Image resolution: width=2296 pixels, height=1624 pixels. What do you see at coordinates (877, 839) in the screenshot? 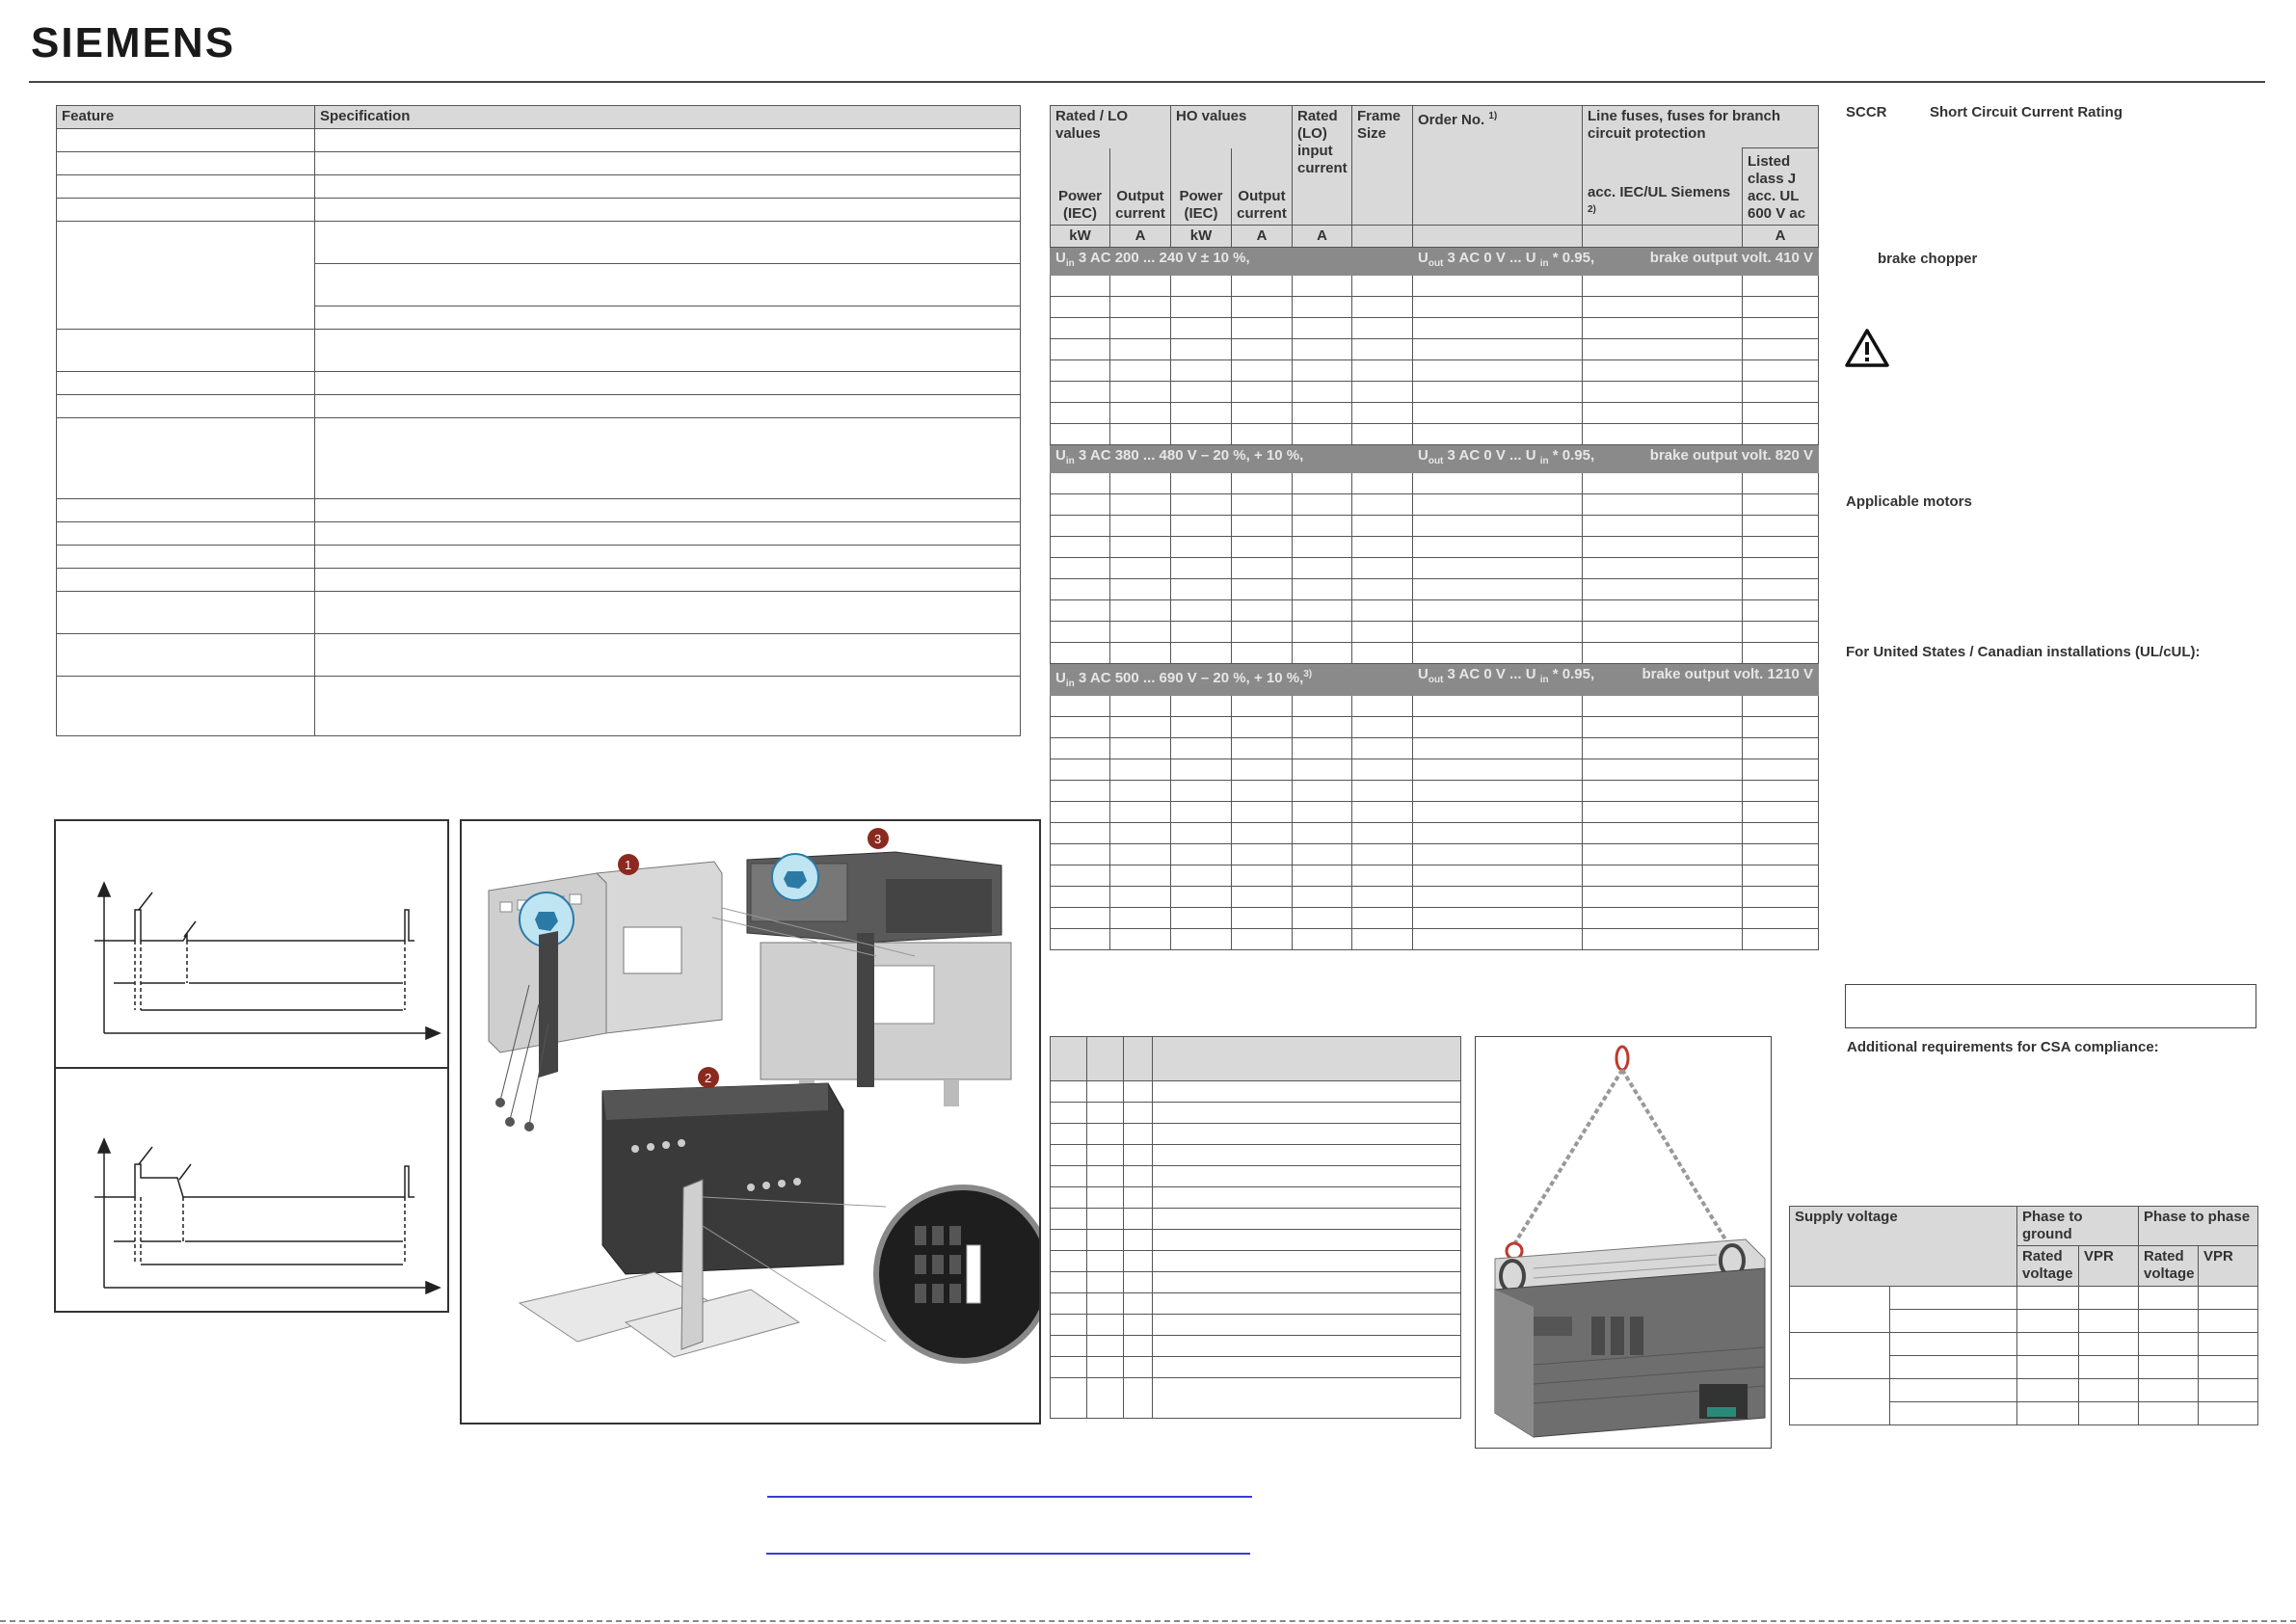
I see `step-3-badge: 3` at bounding box center [877, 839].